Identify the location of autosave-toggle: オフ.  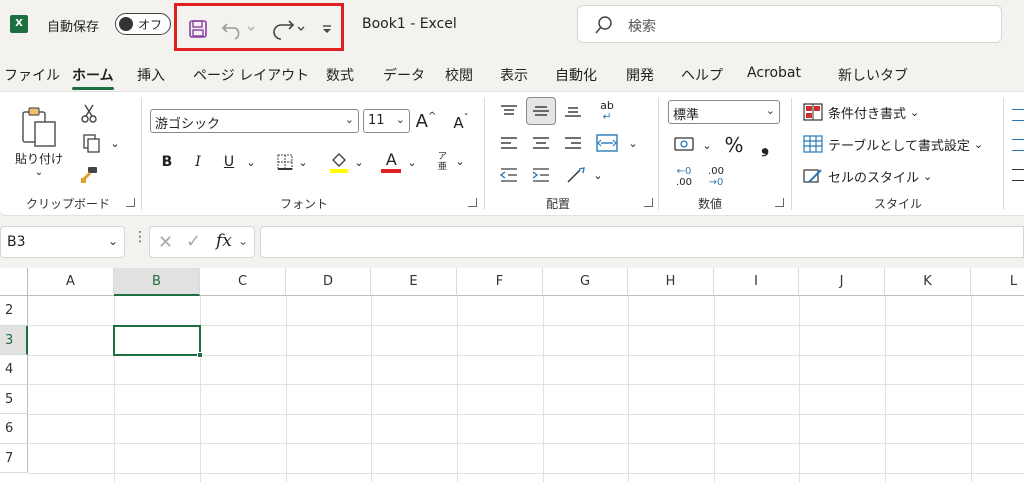
(143, 24).